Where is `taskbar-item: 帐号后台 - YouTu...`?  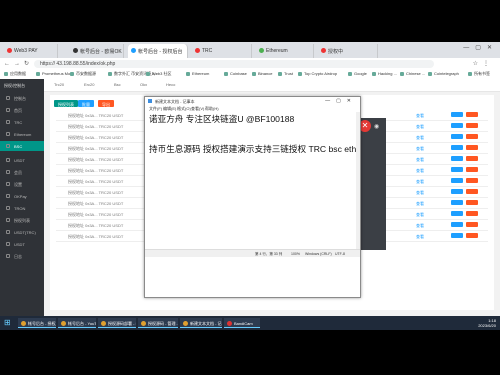 taskbar-item: 帐号后台 - YouTu... is located at coordinates (77, 323).